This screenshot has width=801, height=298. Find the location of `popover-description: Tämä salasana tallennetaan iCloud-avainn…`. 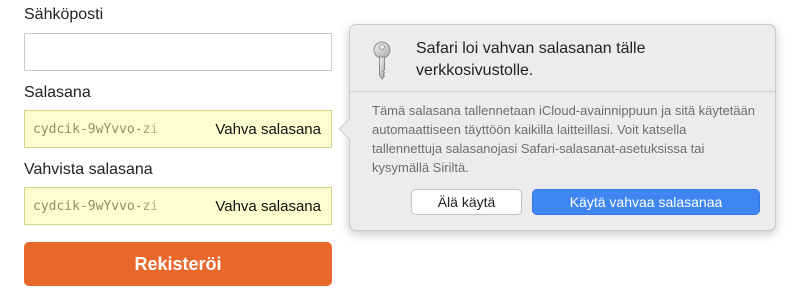

popover-description: Tämä salasana tallennetaan iCloud-avainn… is located at coordinates (564, 139).